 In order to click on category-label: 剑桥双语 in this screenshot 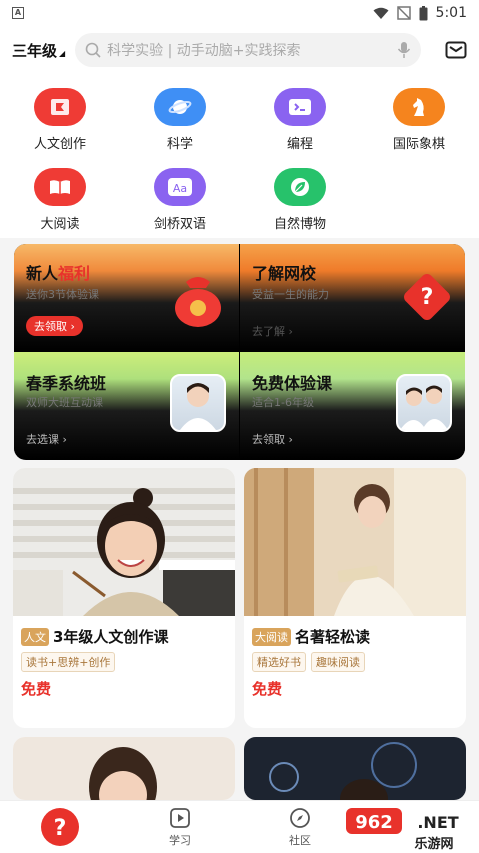, I will do `click(179, 224)`.